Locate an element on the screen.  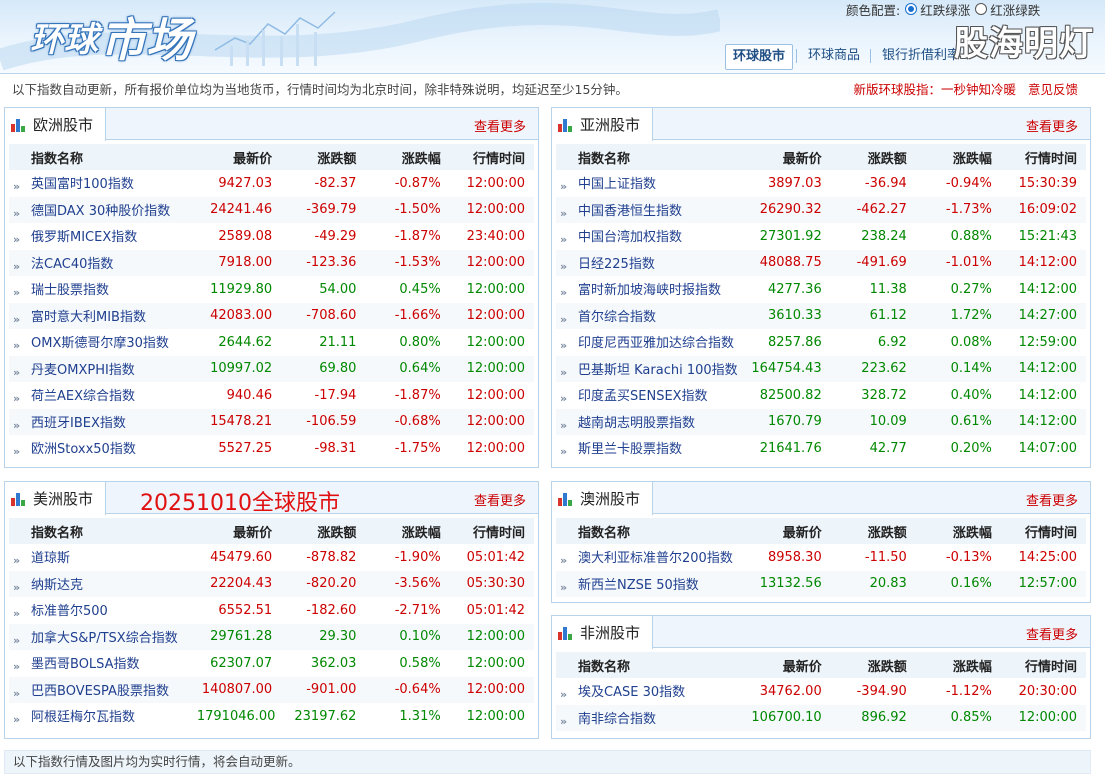
watermark: 股海明灯 is located at coordinates (1024, 44).